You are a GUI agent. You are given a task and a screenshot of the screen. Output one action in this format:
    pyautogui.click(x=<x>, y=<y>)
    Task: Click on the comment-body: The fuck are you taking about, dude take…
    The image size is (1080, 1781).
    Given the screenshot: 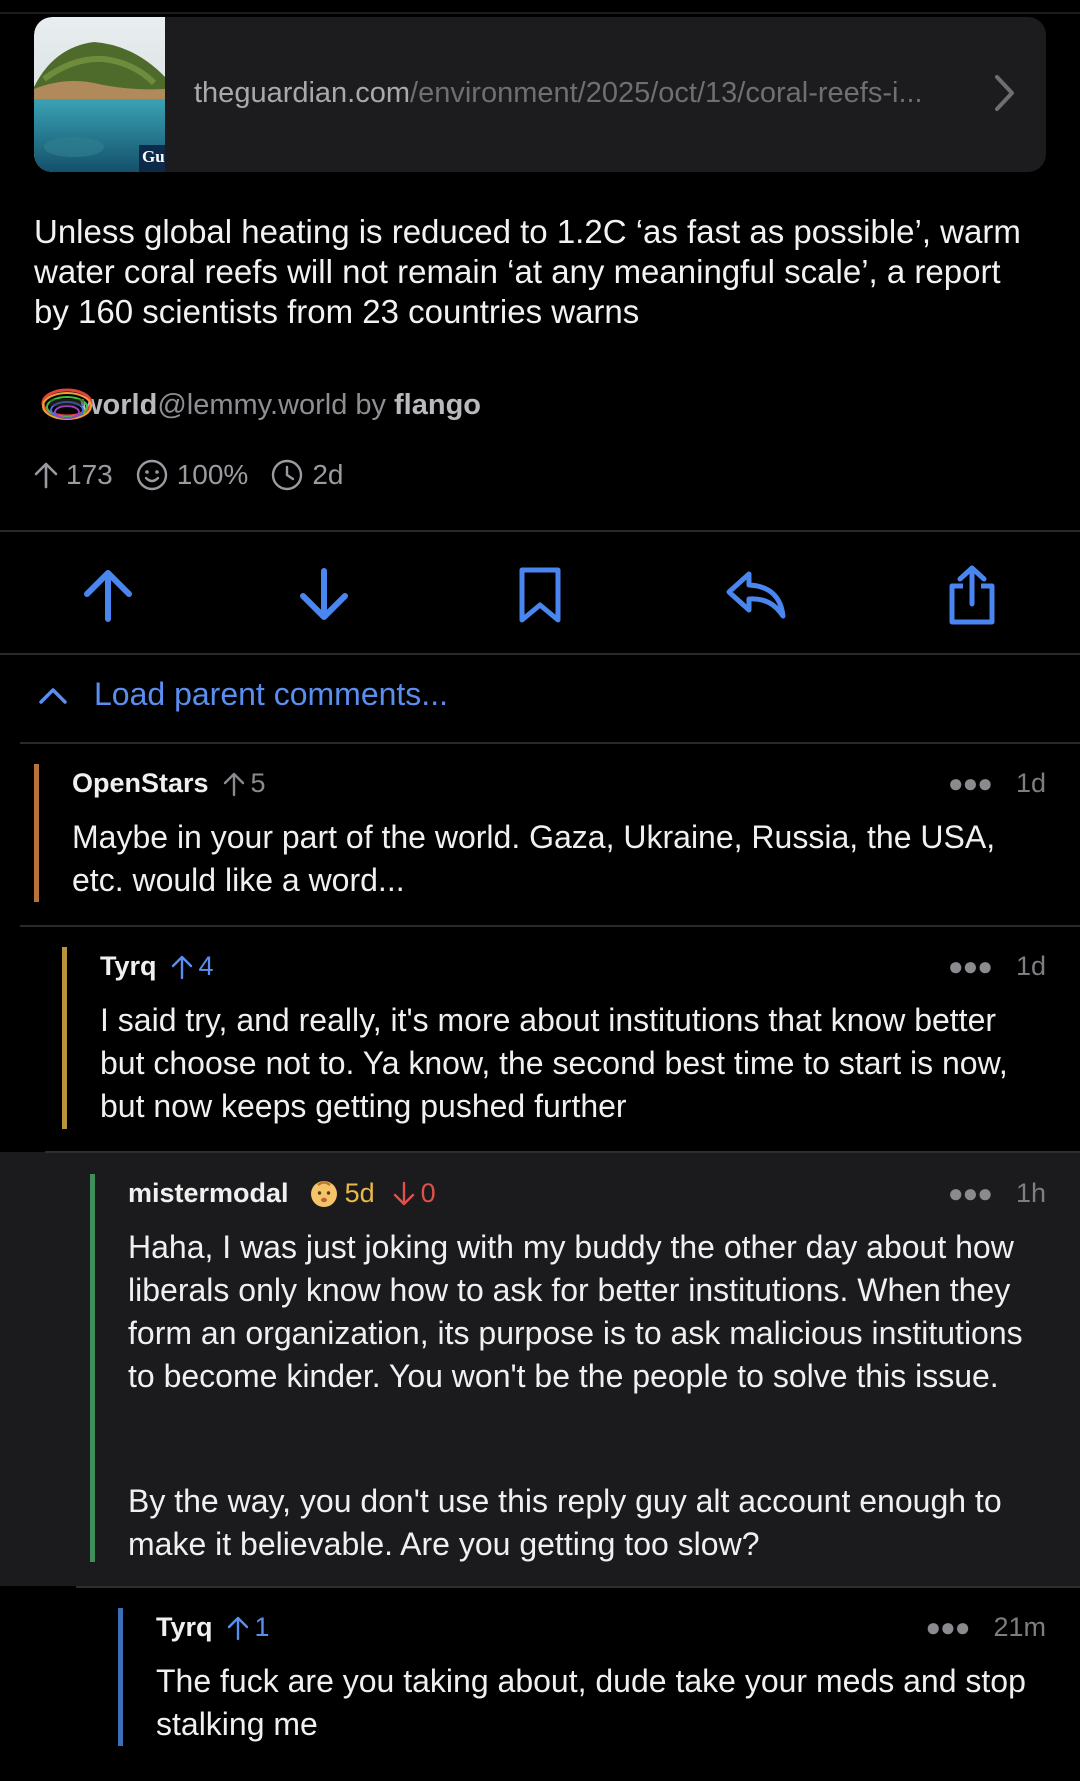 What is the action you would take?
    pyautogui.click(x=591, y=1702)
    